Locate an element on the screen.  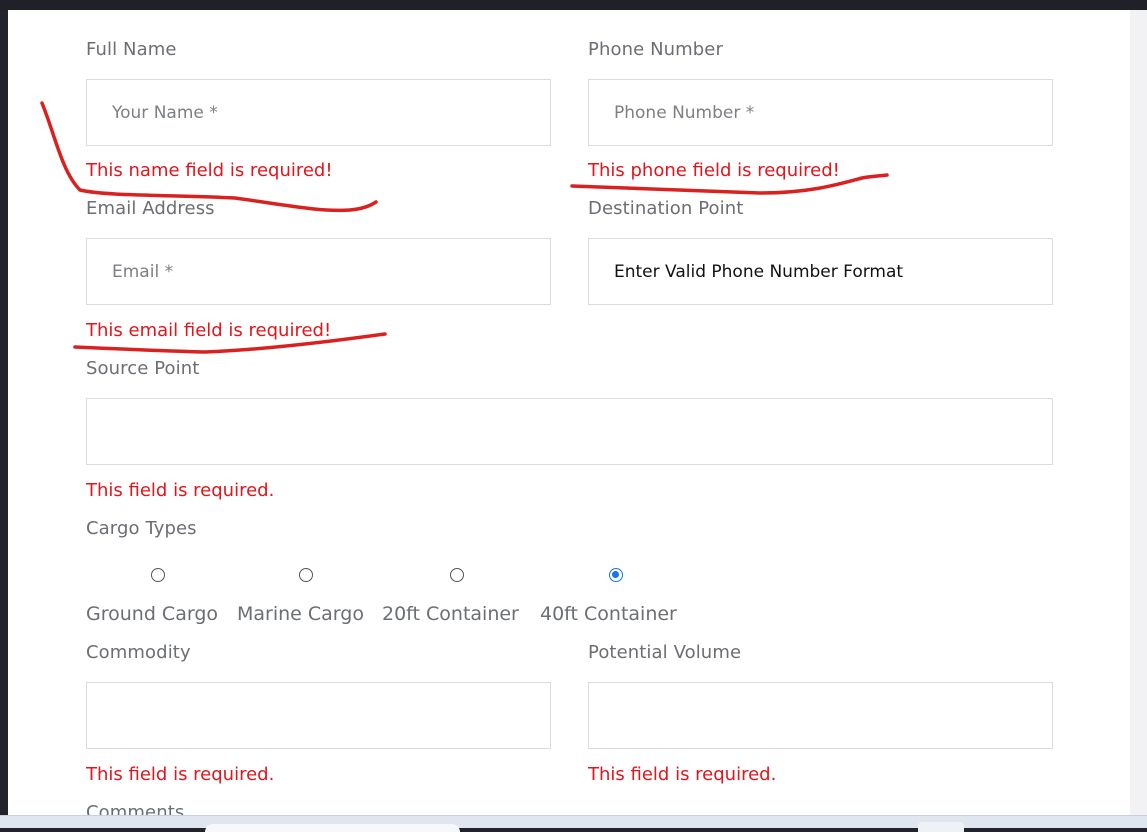
commodity-error: This field is required. is located at coordinates (180, 774).